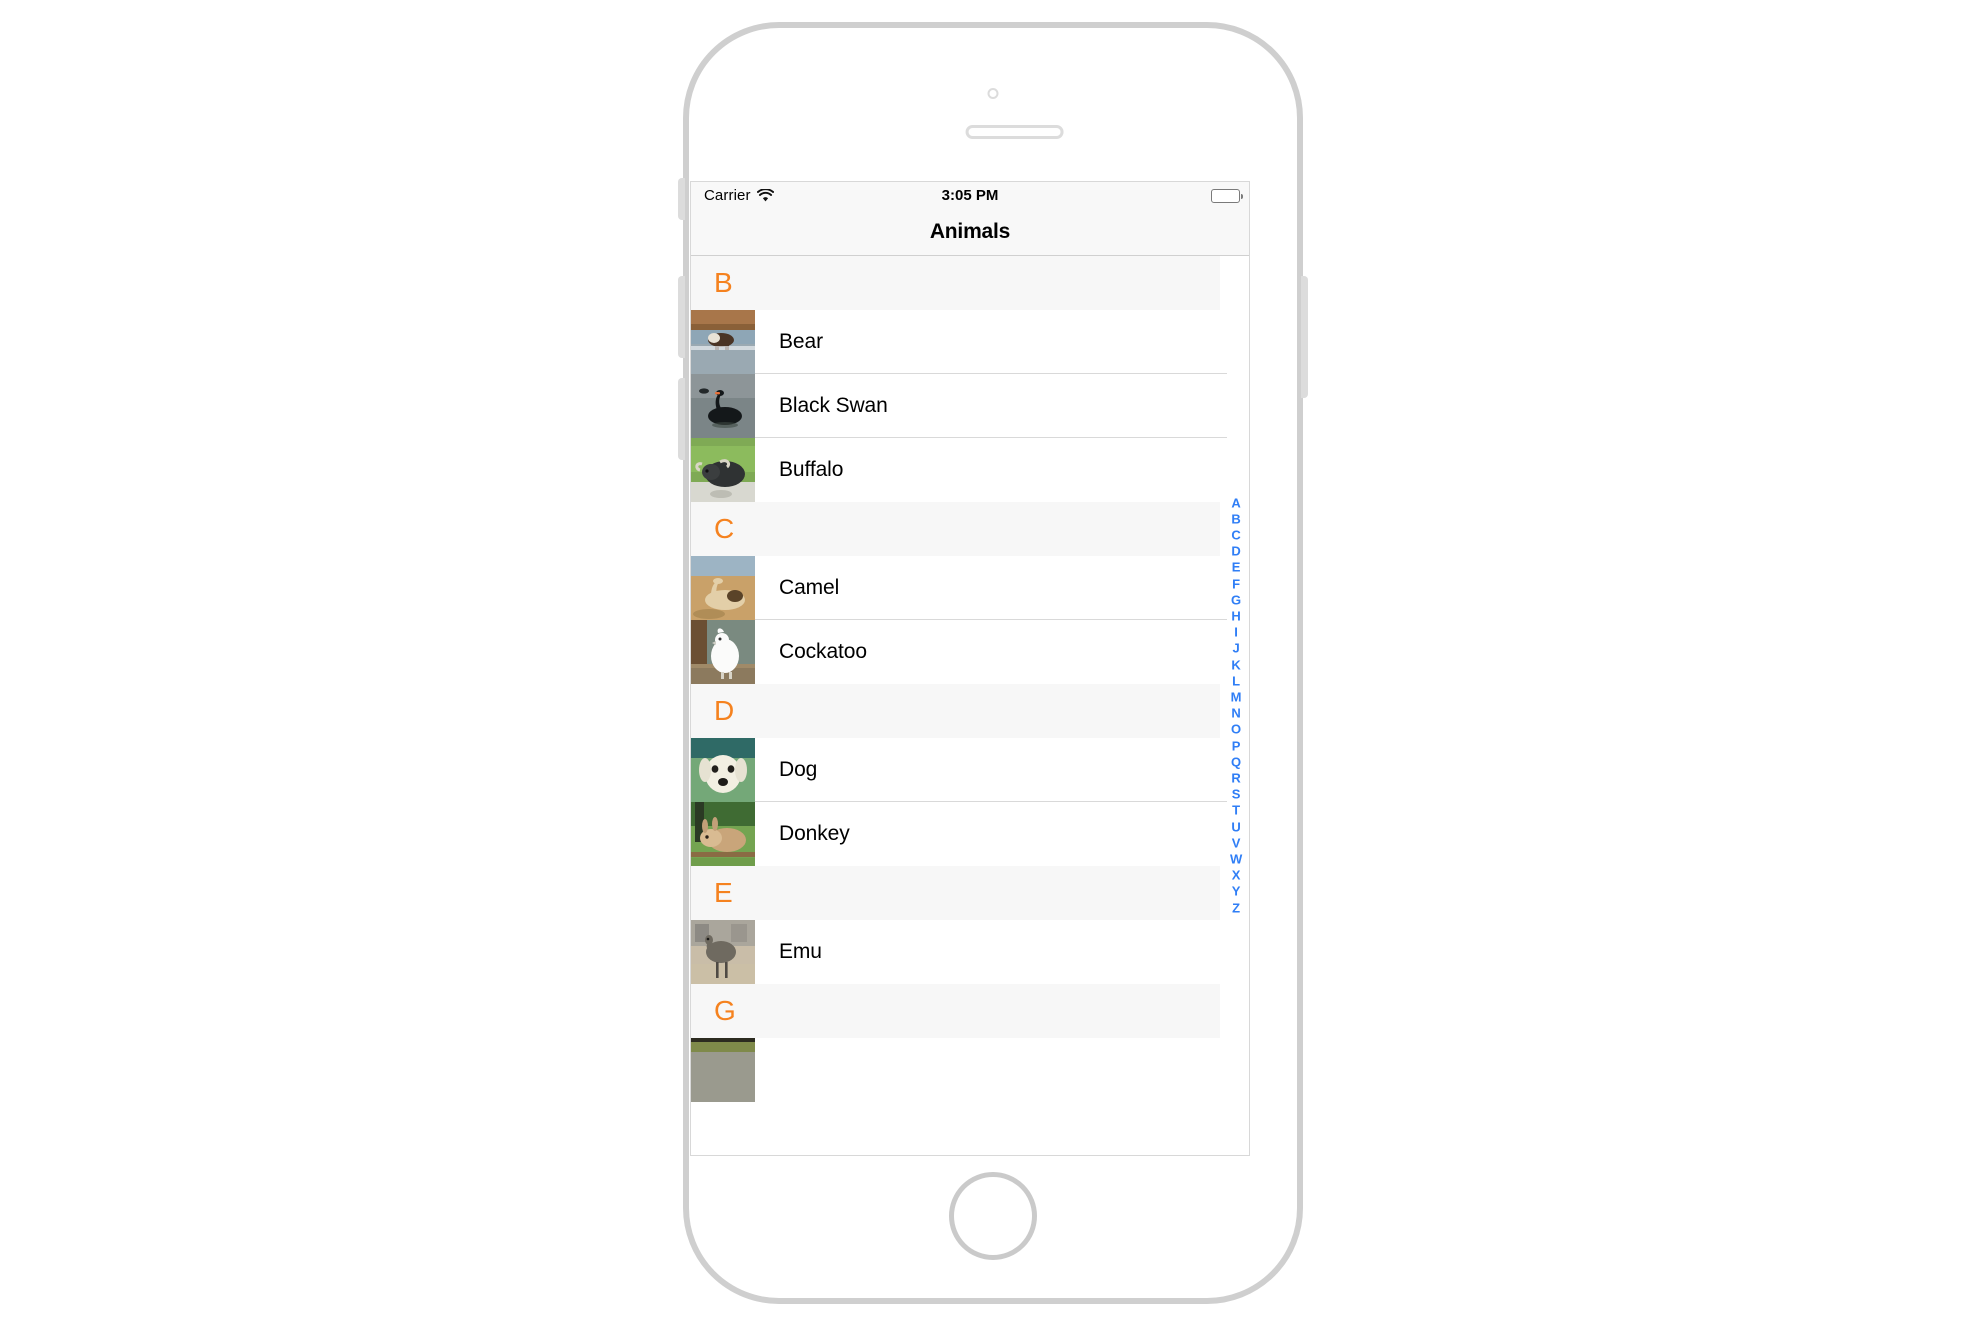 The width and height of the screenshot is (1988, 1324). What do you see at coordinates (814, 833) in the screenshot?
I see `row-label: Donkey` at bounding box center [814, 833].